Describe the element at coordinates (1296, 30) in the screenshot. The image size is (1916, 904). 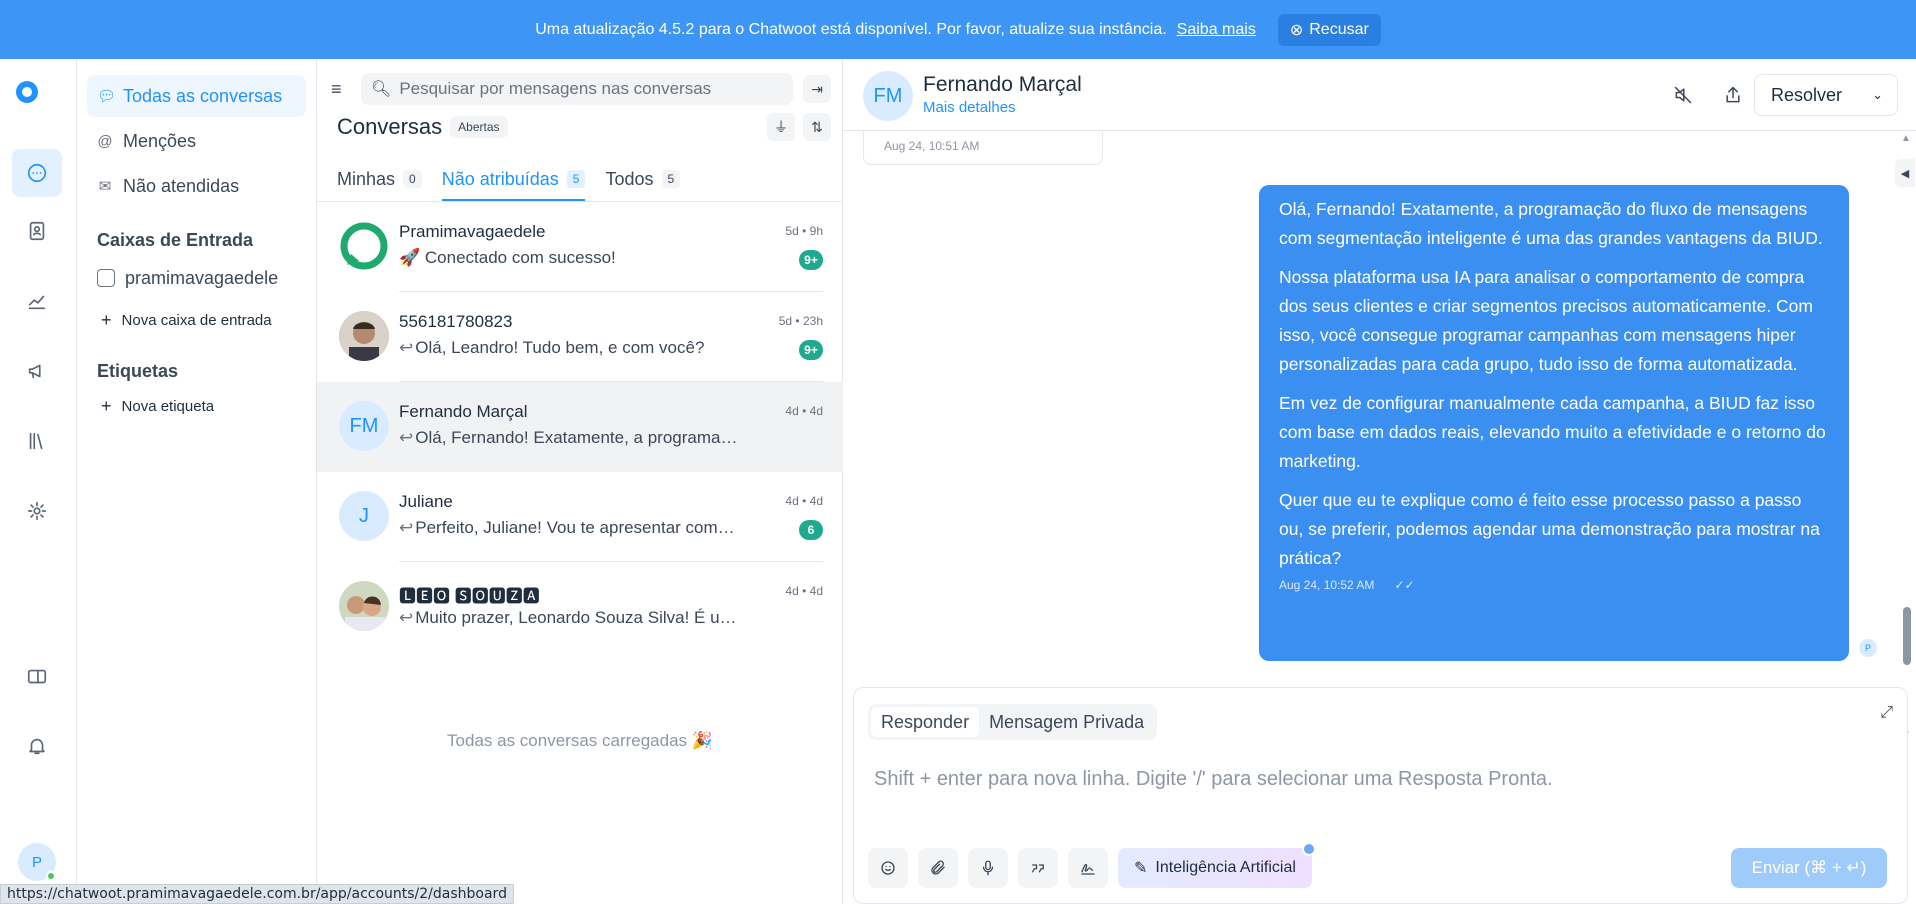
I see `close-circle-icon: ⊗` at that location.